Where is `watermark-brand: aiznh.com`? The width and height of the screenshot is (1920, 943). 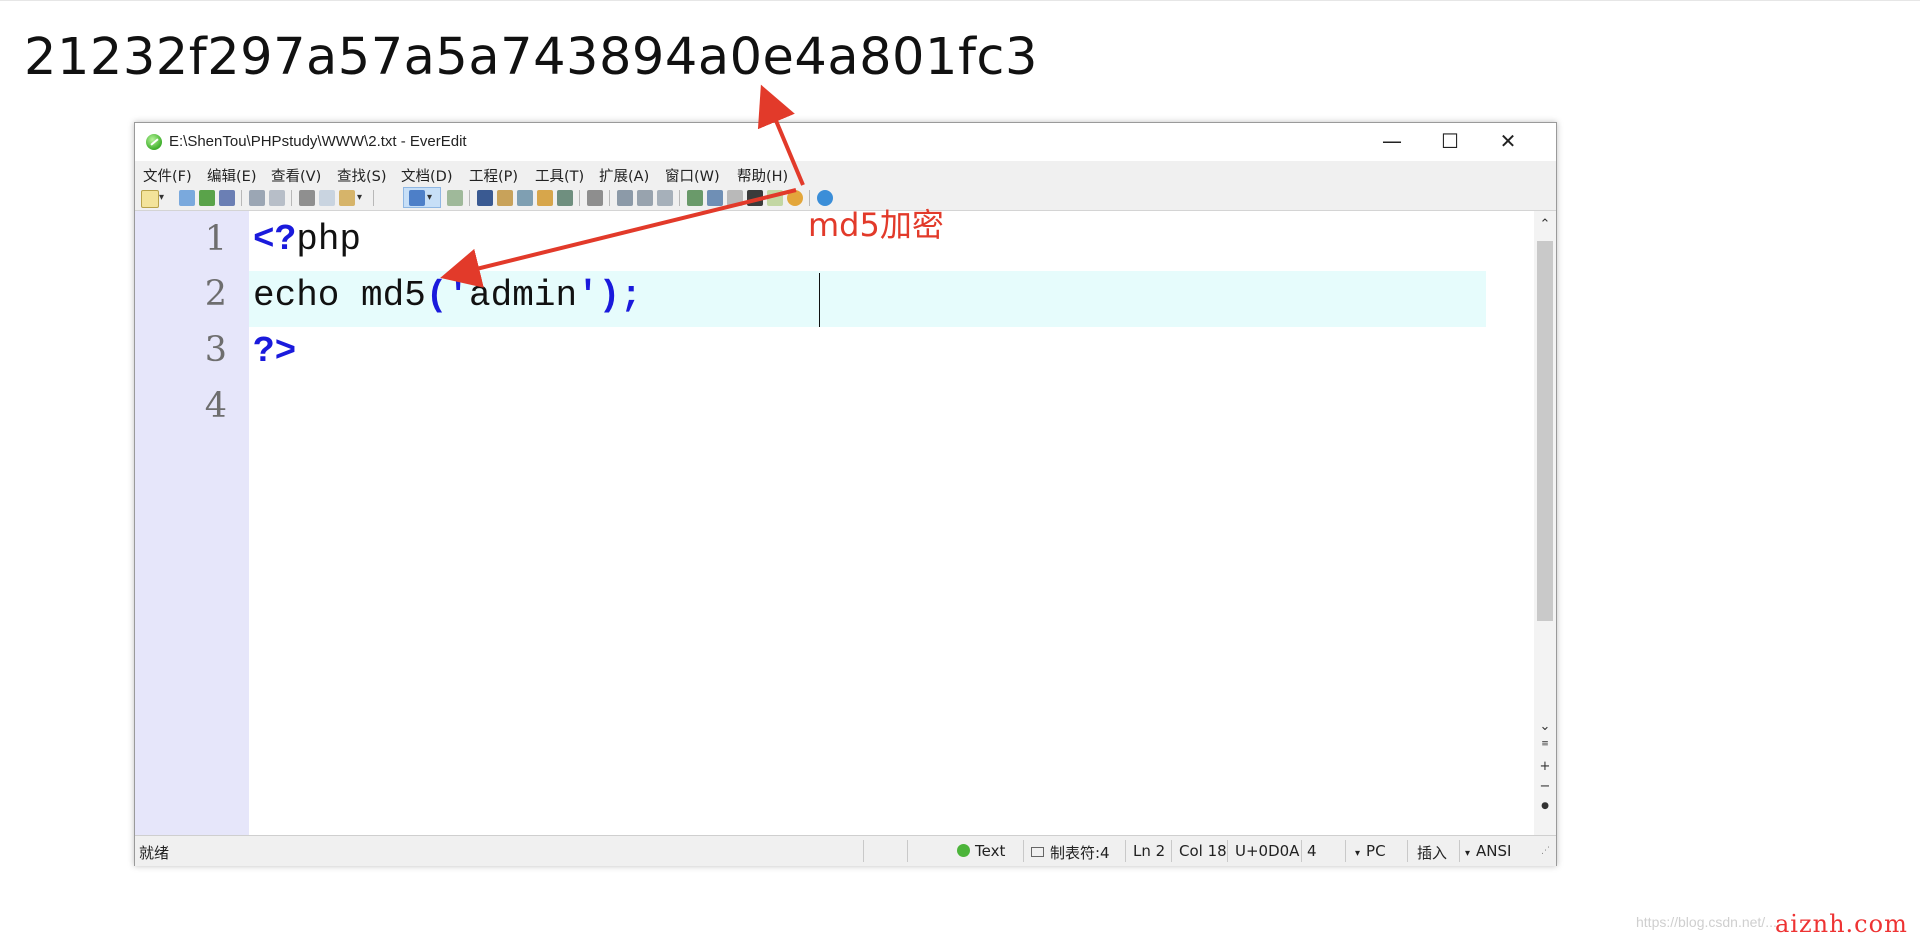
watermark-brand: aiznh.com is located at coordinates (1841, 924).